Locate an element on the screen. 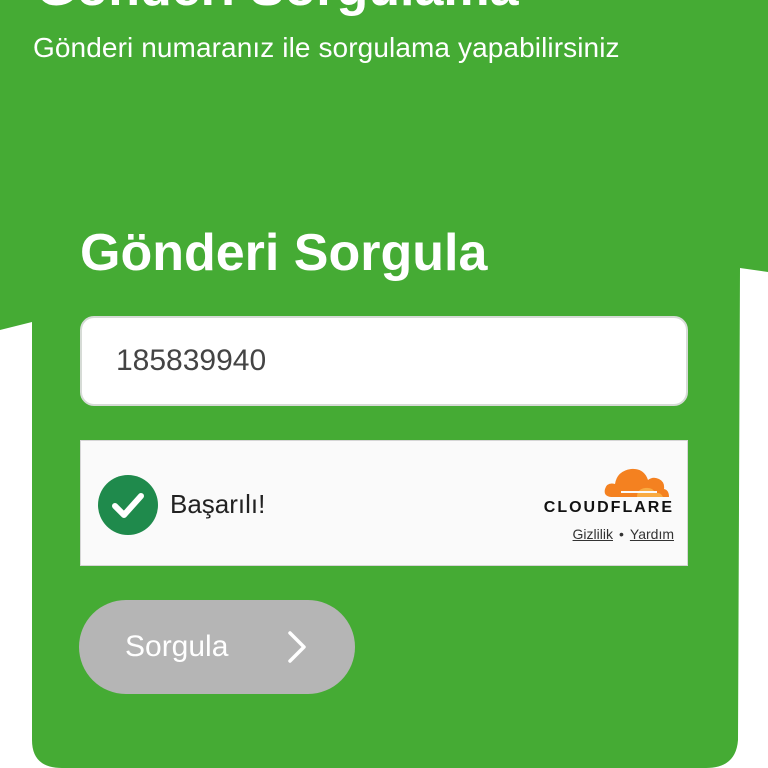 This screenshot has height=768, width=768. cloudflare-captcha-widget: Başarılı! CLOUDFLARE Gizlilik • Yardım is located at coordinates (384, 503).